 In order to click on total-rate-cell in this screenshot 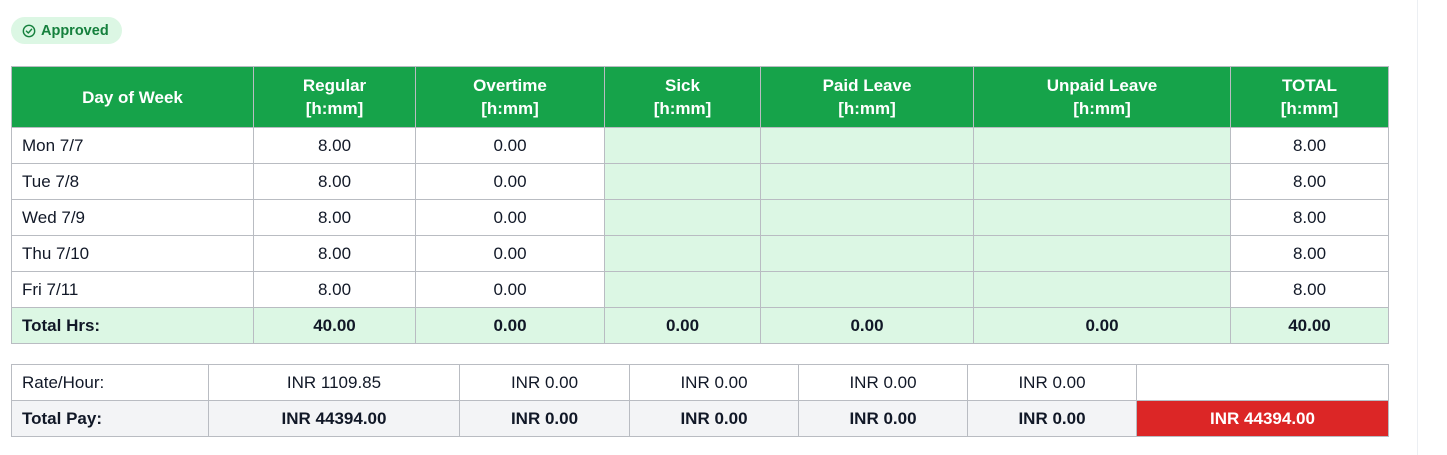, I will do `click(1262, 382)`.